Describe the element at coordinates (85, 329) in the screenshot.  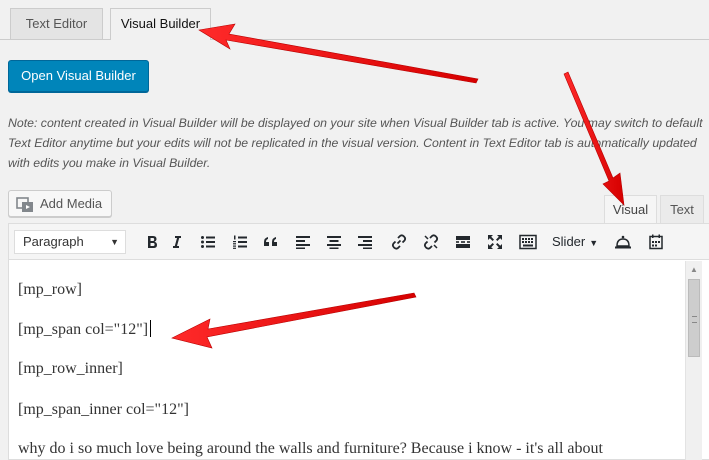
I see `content-line: [mp_span col="12"]` at that location.